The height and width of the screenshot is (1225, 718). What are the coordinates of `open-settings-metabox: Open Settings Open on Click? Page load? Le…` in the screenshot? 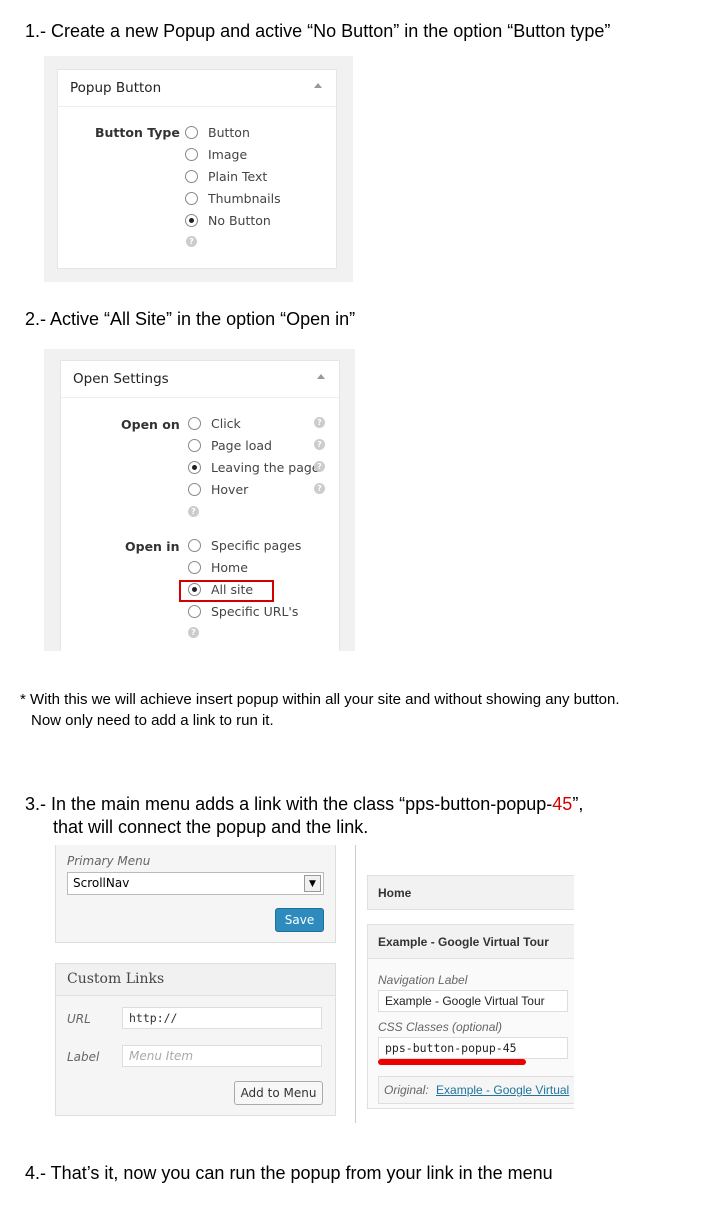 It's located at (200, 505).